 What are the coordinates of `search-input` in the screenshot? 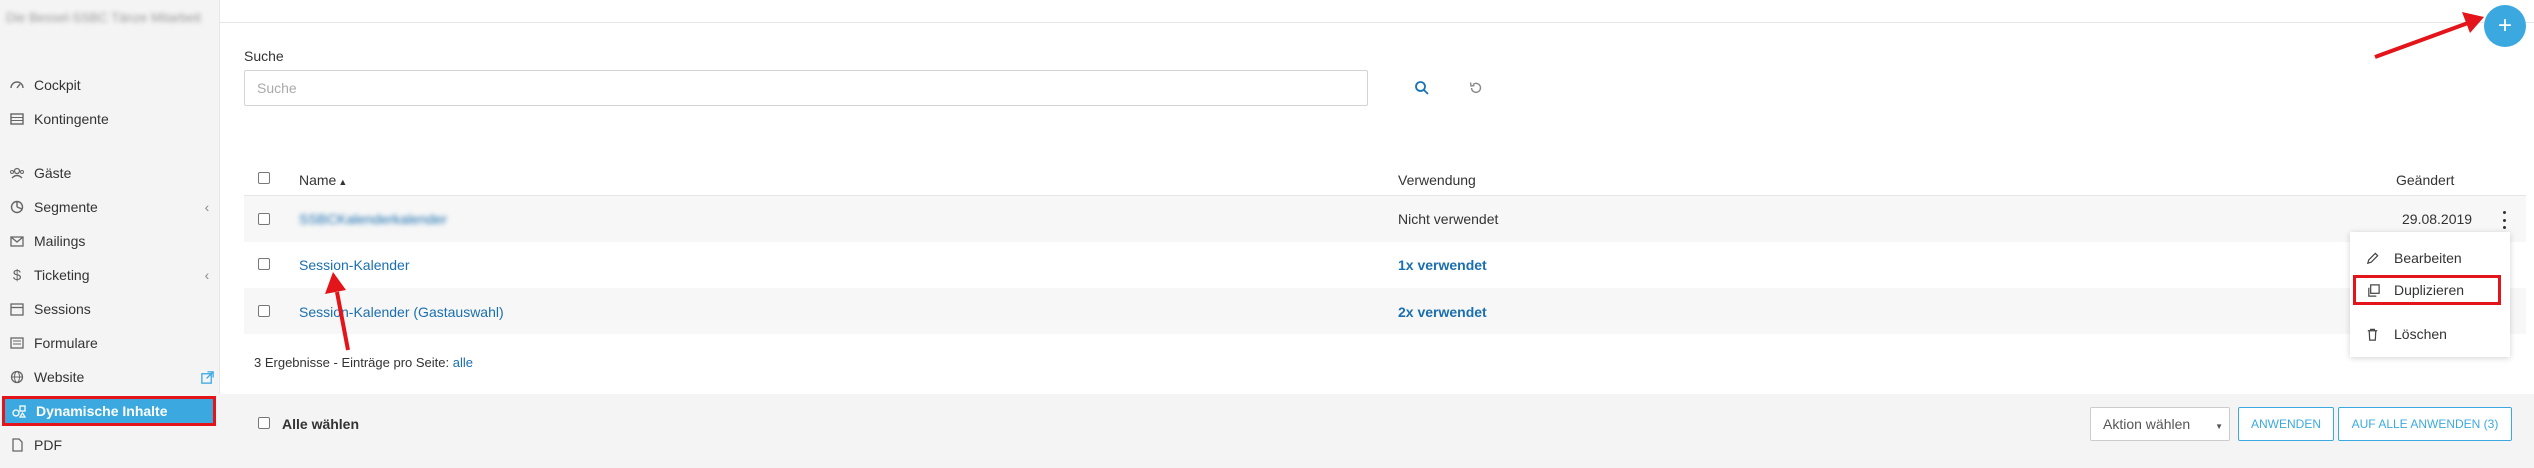 It's located at (806, 88).